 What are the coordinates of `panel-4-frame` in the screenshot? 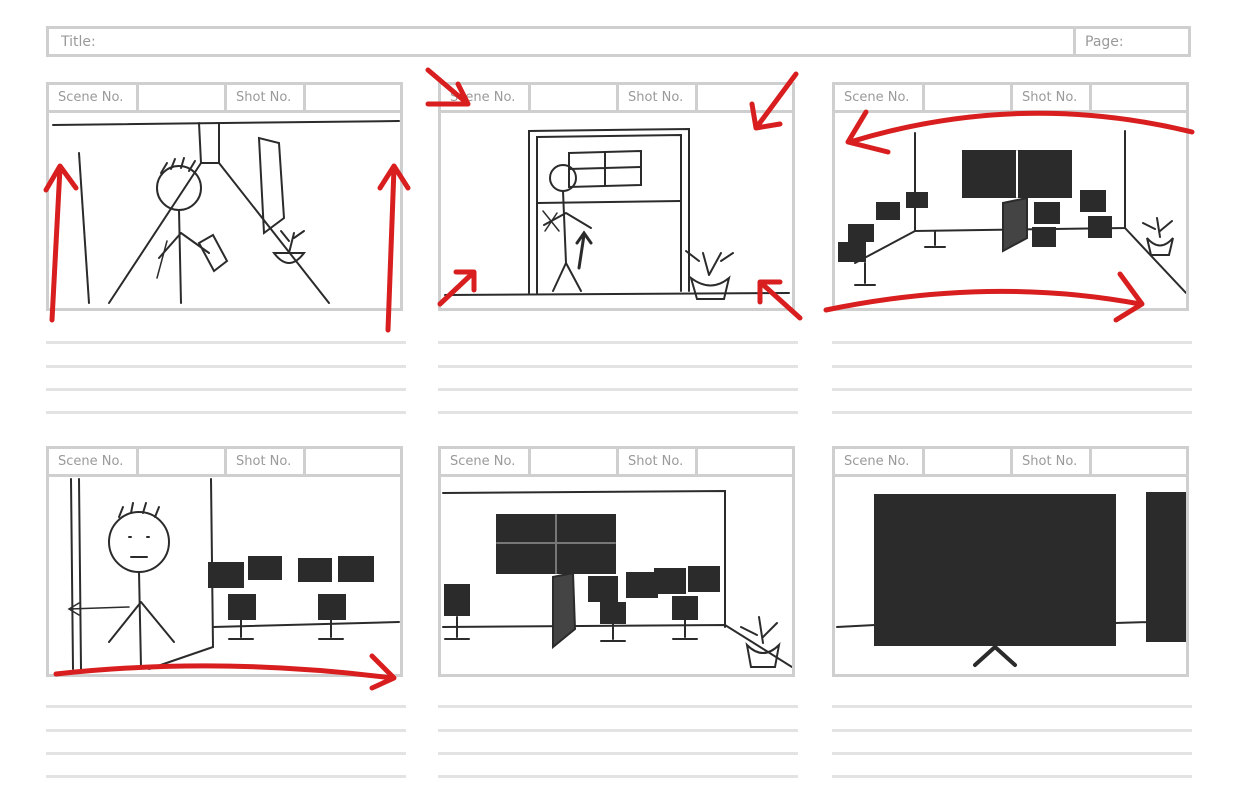 It's located at (224, 575).